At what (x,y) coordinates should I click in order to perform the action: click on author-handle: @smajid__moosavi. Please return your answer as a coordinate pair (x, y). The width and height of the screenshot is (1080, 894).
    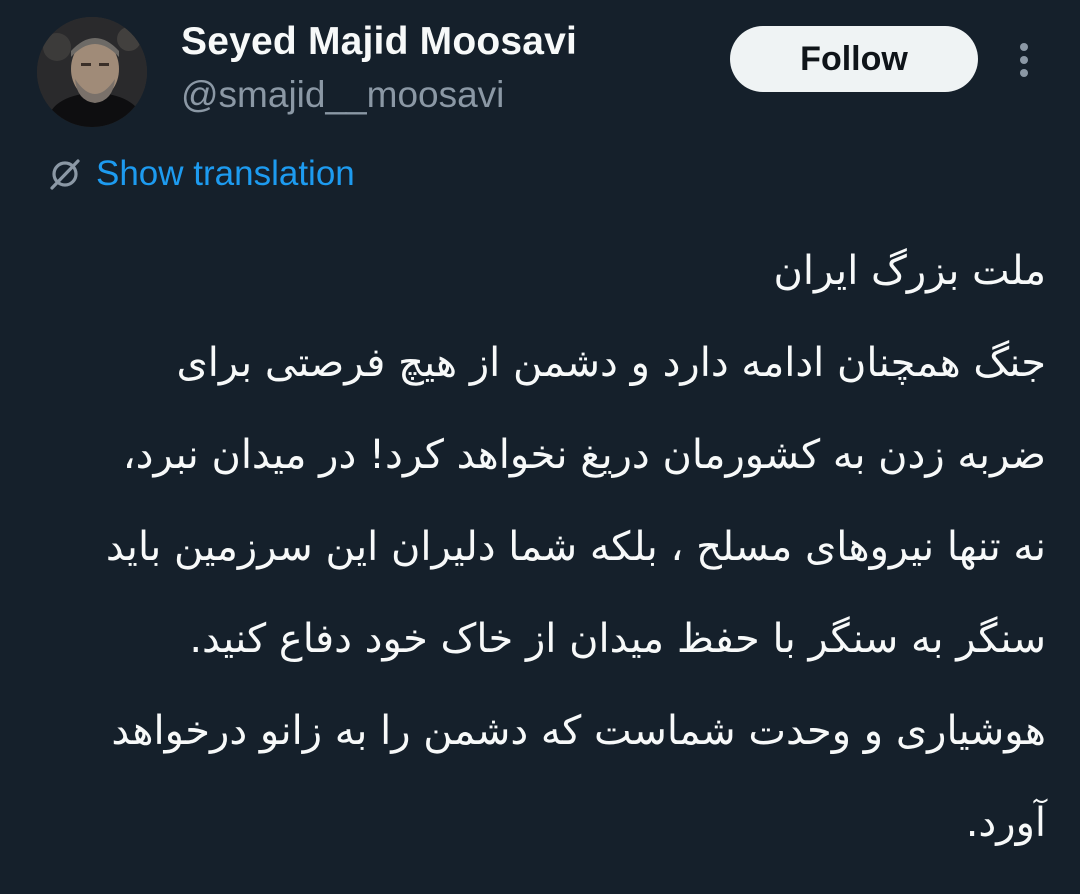
    Looking at the image, I should click on (342, 95).